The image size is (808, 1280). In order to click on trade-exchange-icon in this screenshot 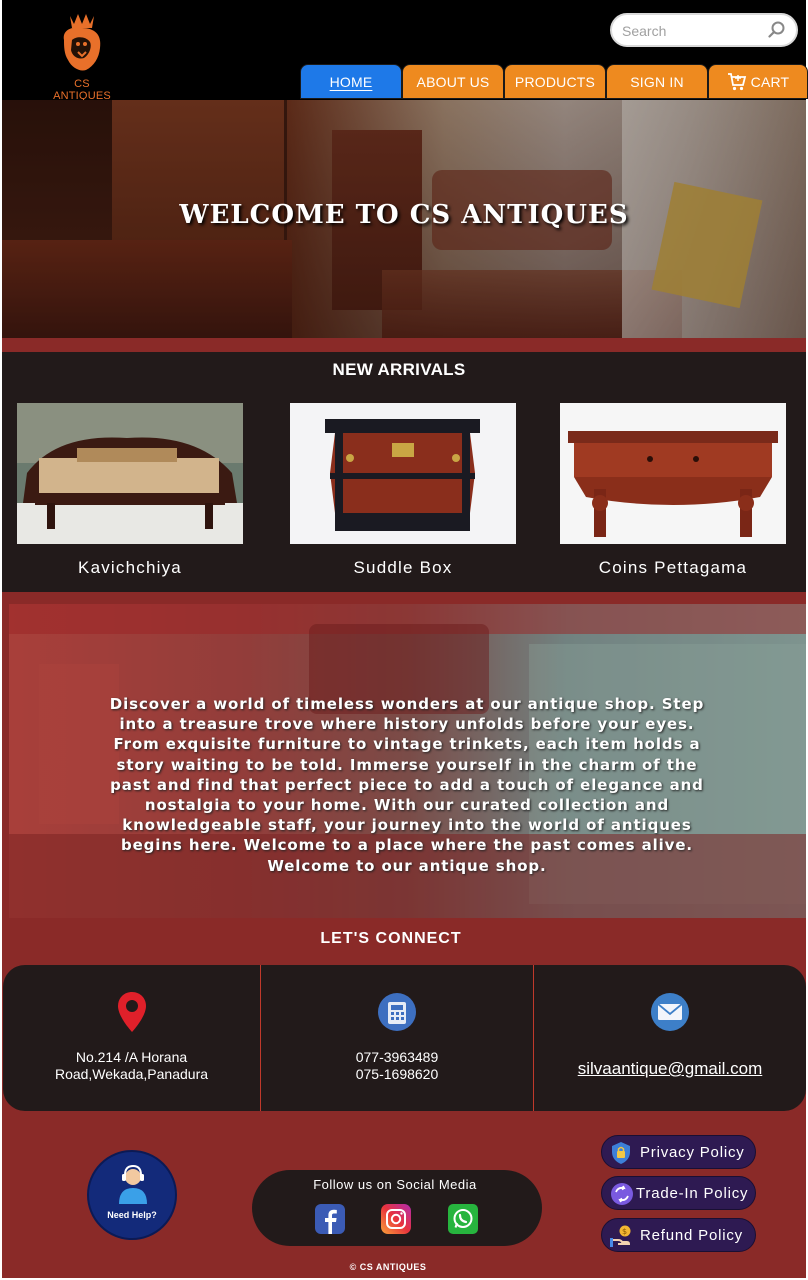, I will do `click(622, 1194)`.